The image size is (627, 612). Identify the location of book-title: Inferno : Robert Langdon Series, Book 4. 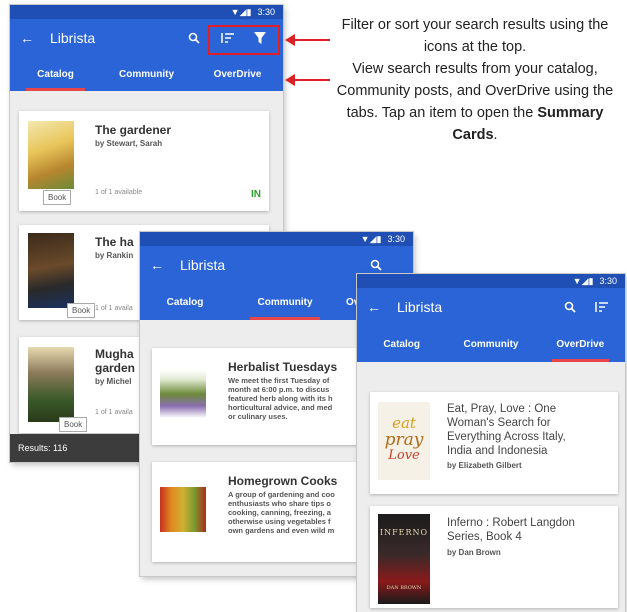
(511, 530).